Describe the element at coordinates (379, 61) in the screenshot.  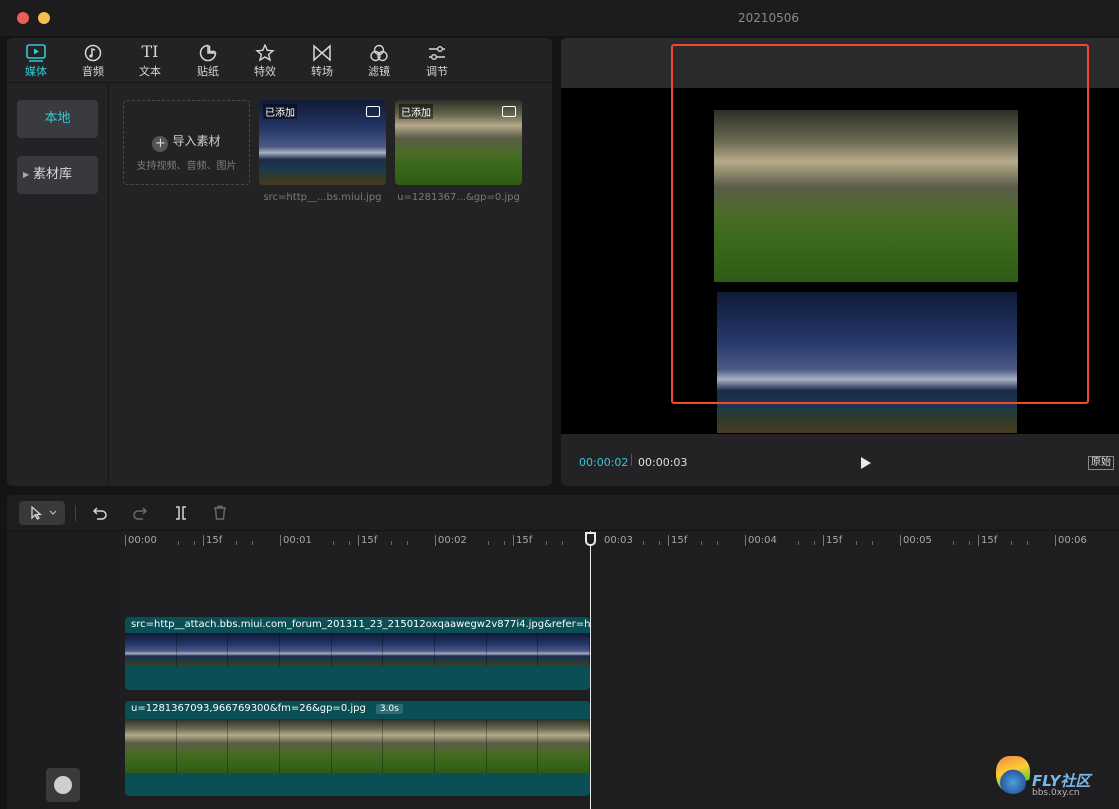
I see `tab-filter: 滤镜` at that location.